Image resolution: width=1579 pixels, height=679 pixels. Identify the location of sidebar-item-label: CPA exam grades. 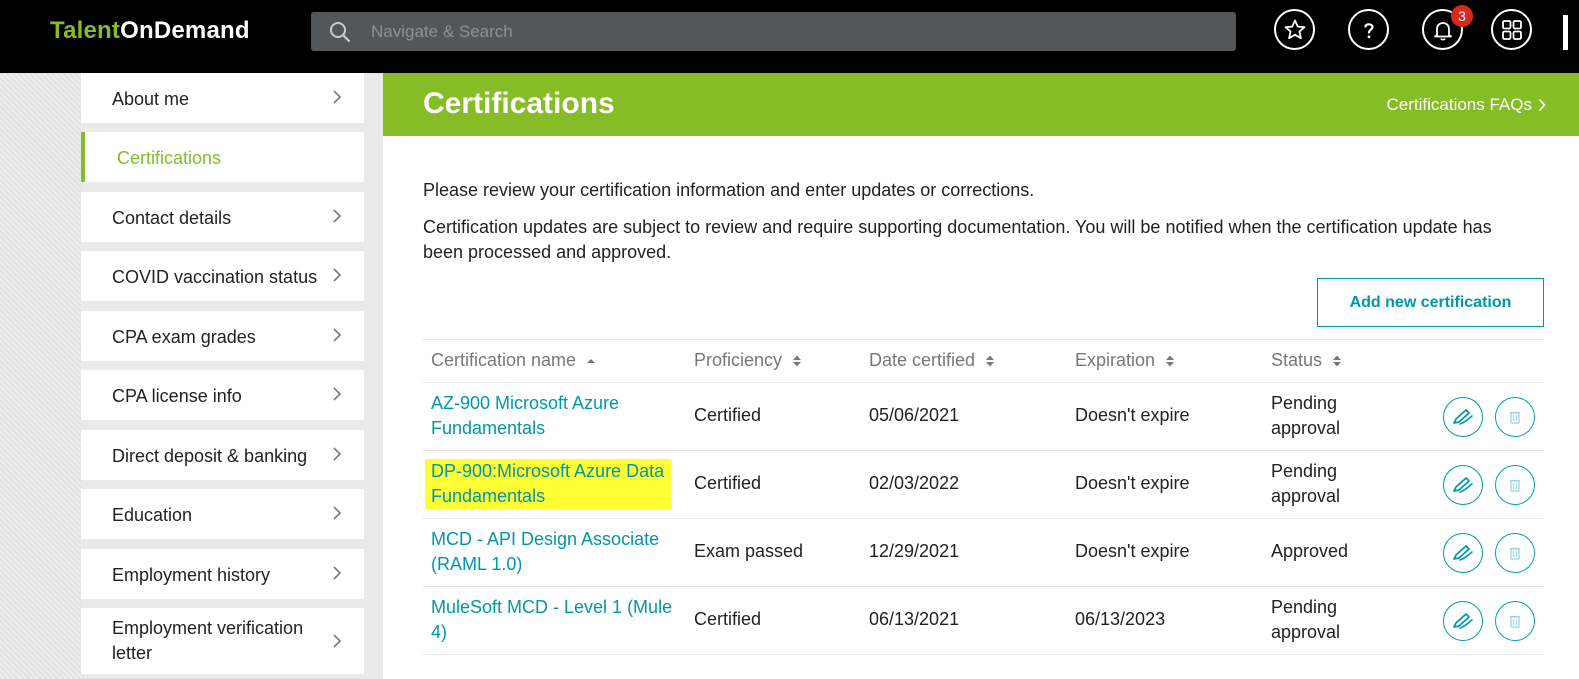
(184, 337).